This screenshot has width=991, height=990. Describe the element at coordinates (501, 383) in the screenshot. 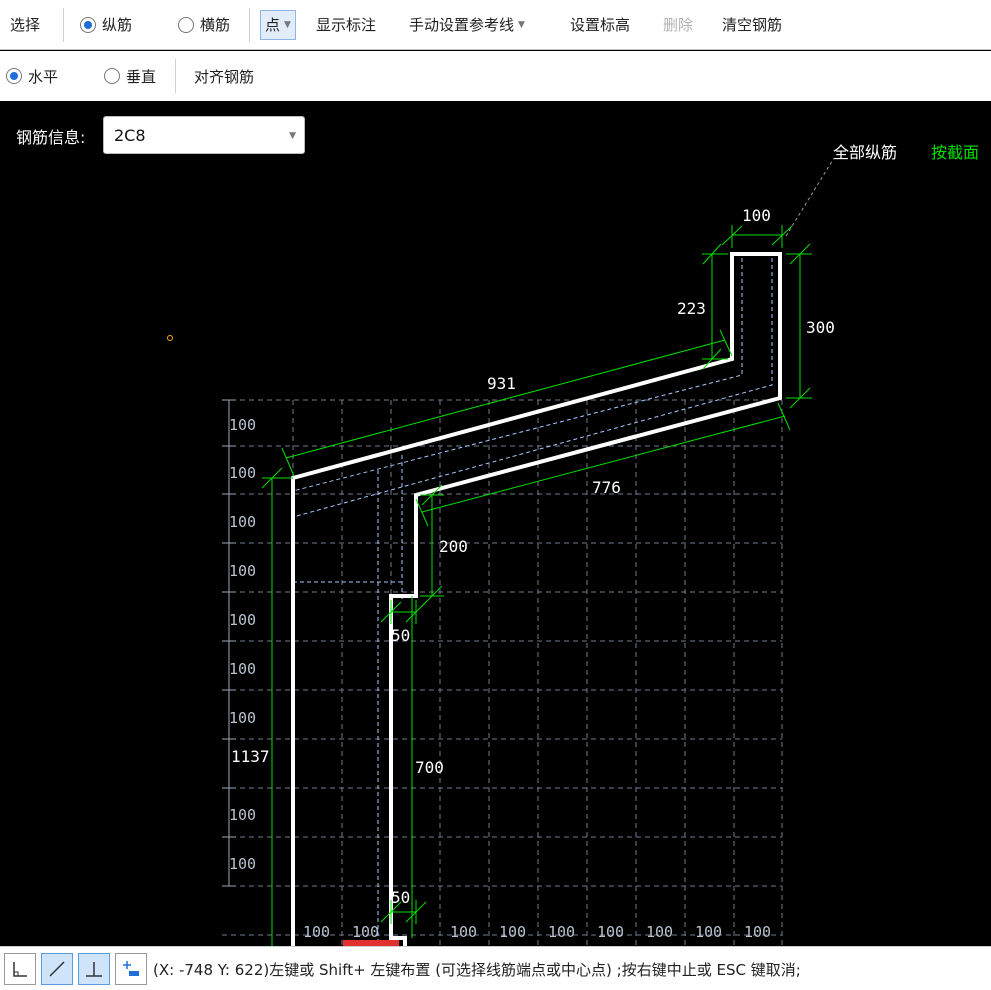

I see `dimension-label: 931` at that location.